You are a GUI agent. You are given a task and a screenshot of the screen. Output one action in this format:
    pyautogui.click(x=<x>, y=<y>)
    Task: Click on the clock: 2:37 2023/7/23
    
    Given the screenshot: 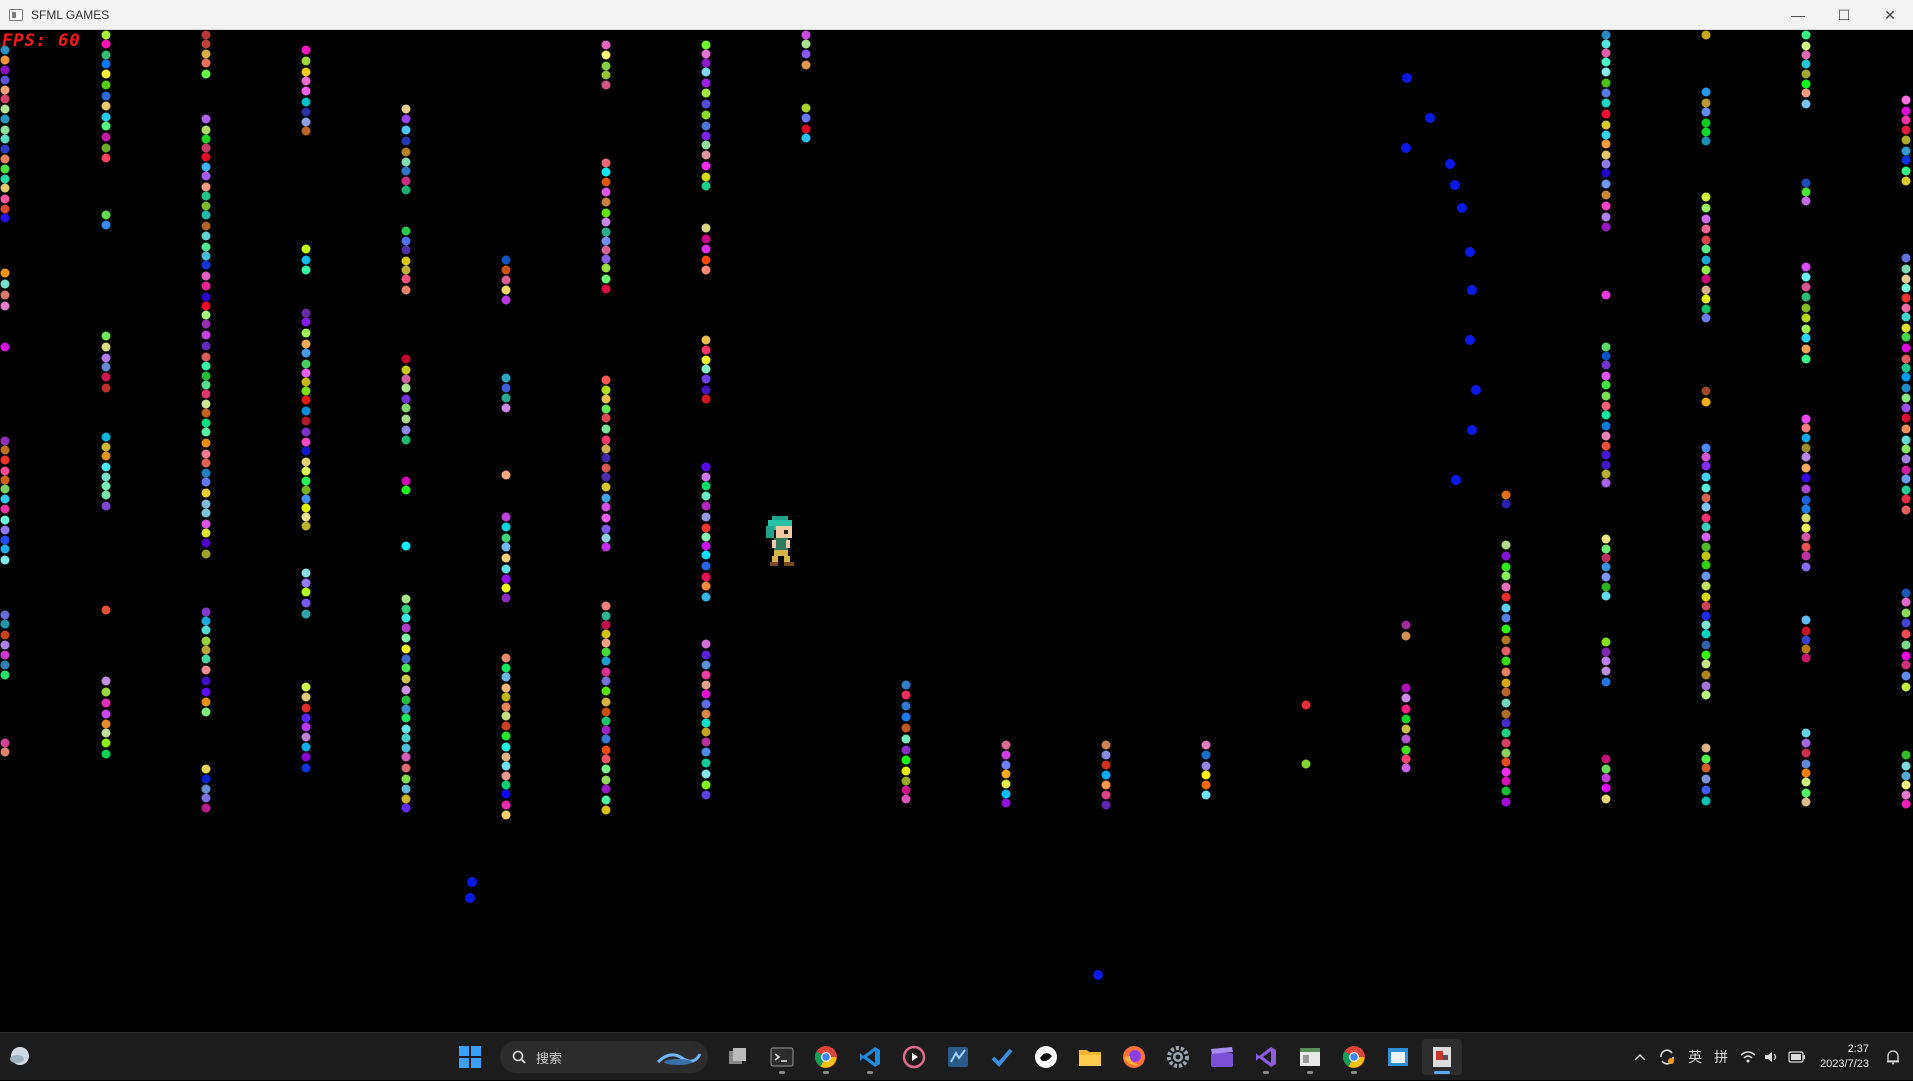 What is the action you would take?
    pyautogui.click(x=1844, y=1057)
    